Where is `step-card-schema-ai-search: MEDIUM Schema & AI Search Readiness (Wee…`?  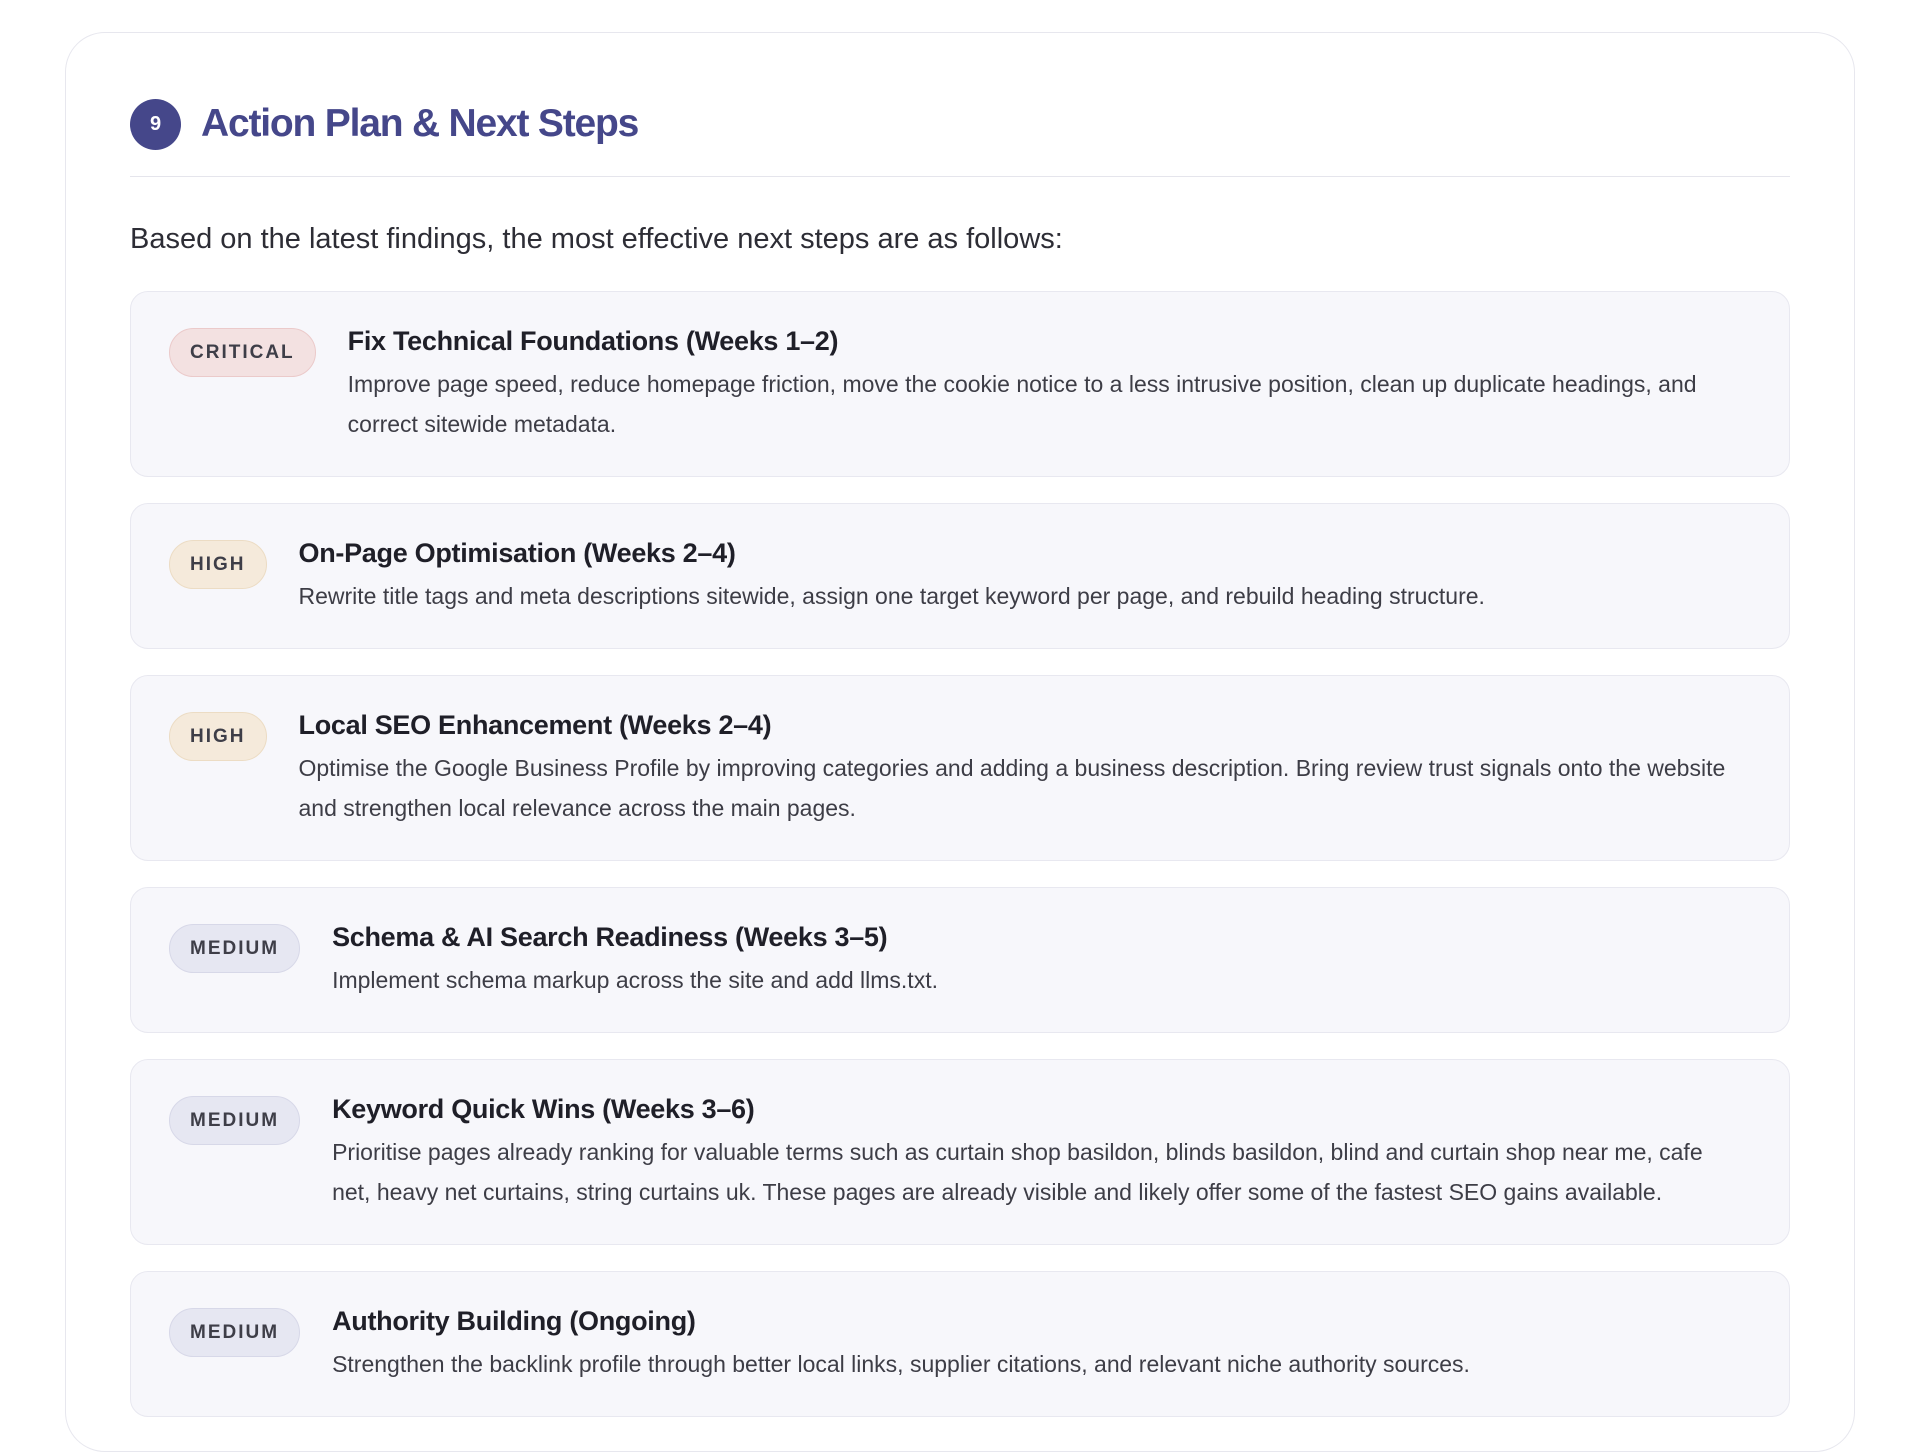 step-card-schema-ai-search: MEDIUM Schema & AI Search Readiness (Wee… is located at coordinates (960, 960).